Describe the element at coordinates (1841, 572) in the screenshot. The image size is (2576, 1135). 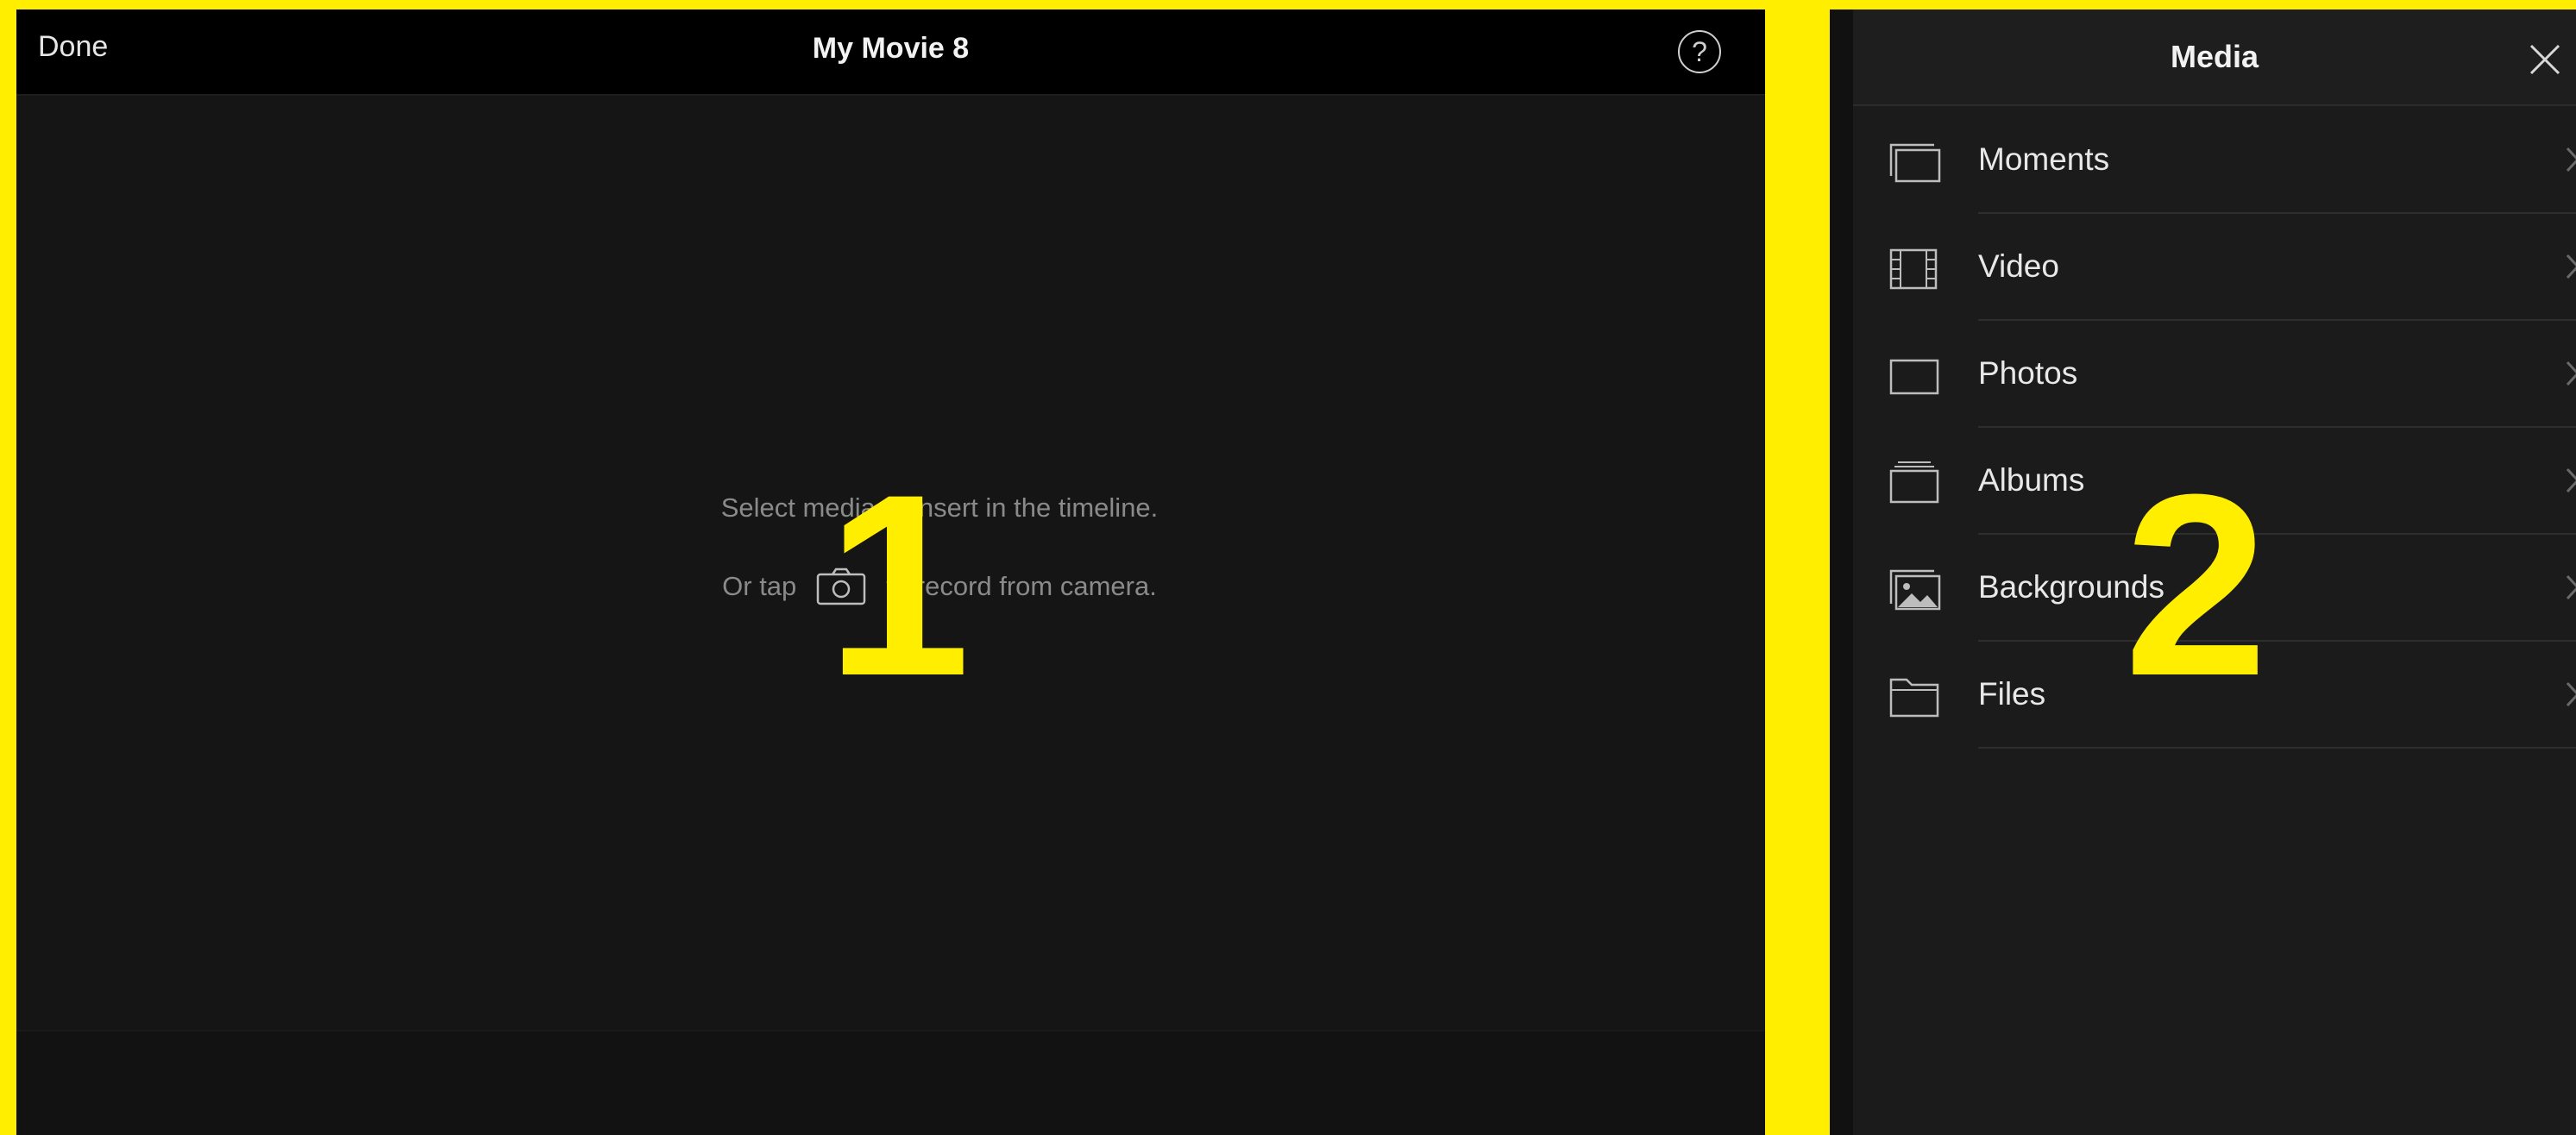
I see `panel-edge` at that location.